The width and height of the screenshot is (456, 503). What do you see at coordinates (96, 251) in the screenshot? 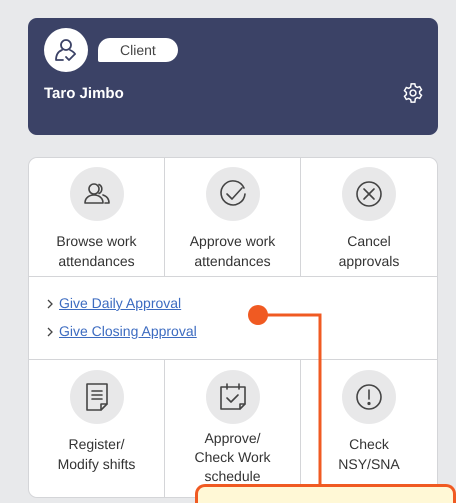
I see `tile-label: Browse work attendances` at bounding box center [96, 251].